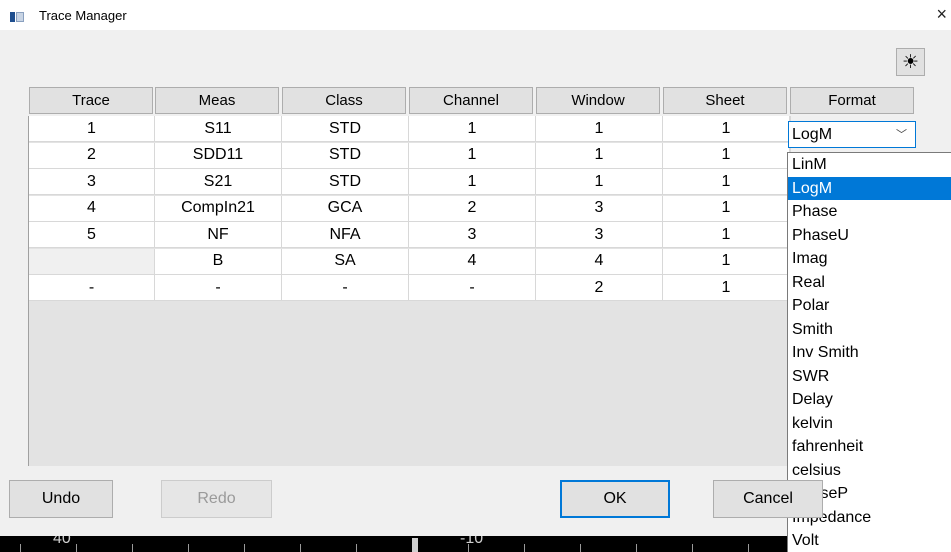  Describe the element at coordinates (869, 400) in the screenshot. I see `format-option: Delay` at that location.